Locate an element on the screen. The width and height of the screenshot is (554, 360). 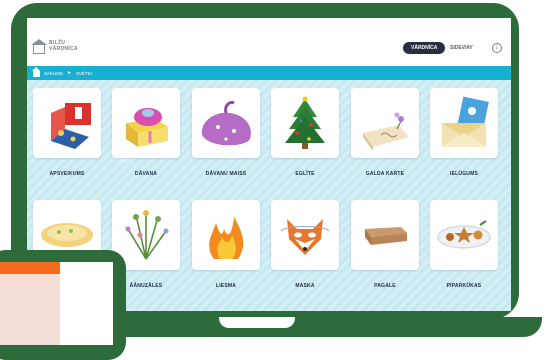
breadcrumb: SĀKUMS ► SVĒTKI is located at coordinates (269, 73).